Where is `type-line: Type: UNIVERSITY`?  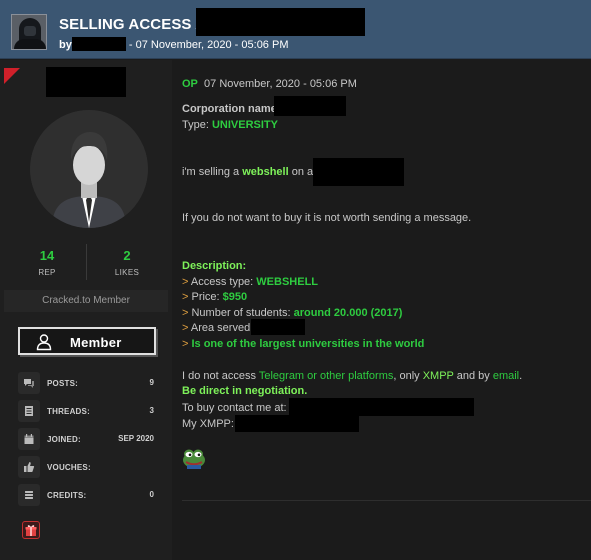
type-line: Type: UNIVERSITY is located at coordinates (230, 125).